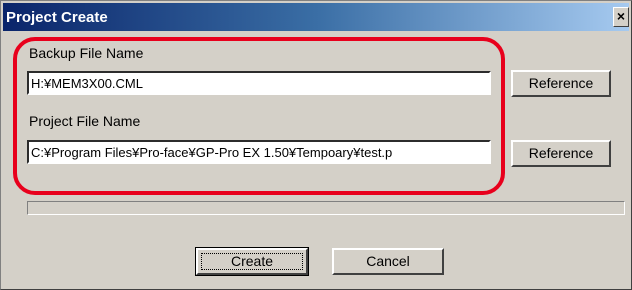 This screenshot has height=290, width=632. What do you see at coordinates (561, 153) in the screenshot?
I see `project-reference-button: Reference` at bounding box center [561, 153].